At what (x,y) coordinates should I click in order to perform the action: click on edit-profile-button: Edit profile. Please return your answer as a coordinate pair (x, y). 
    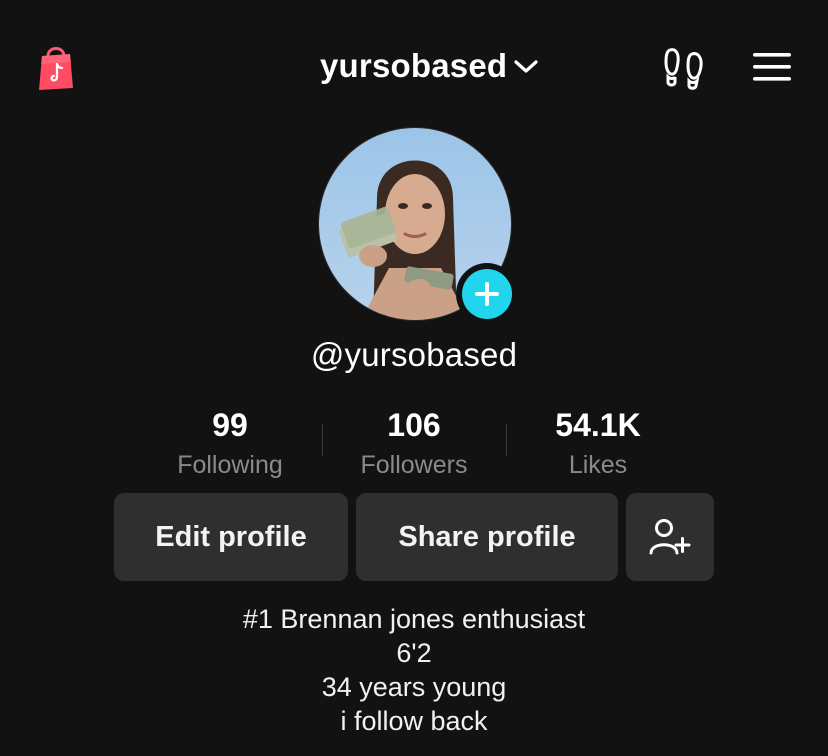
    Looking at the image, I should click on (231, 537).